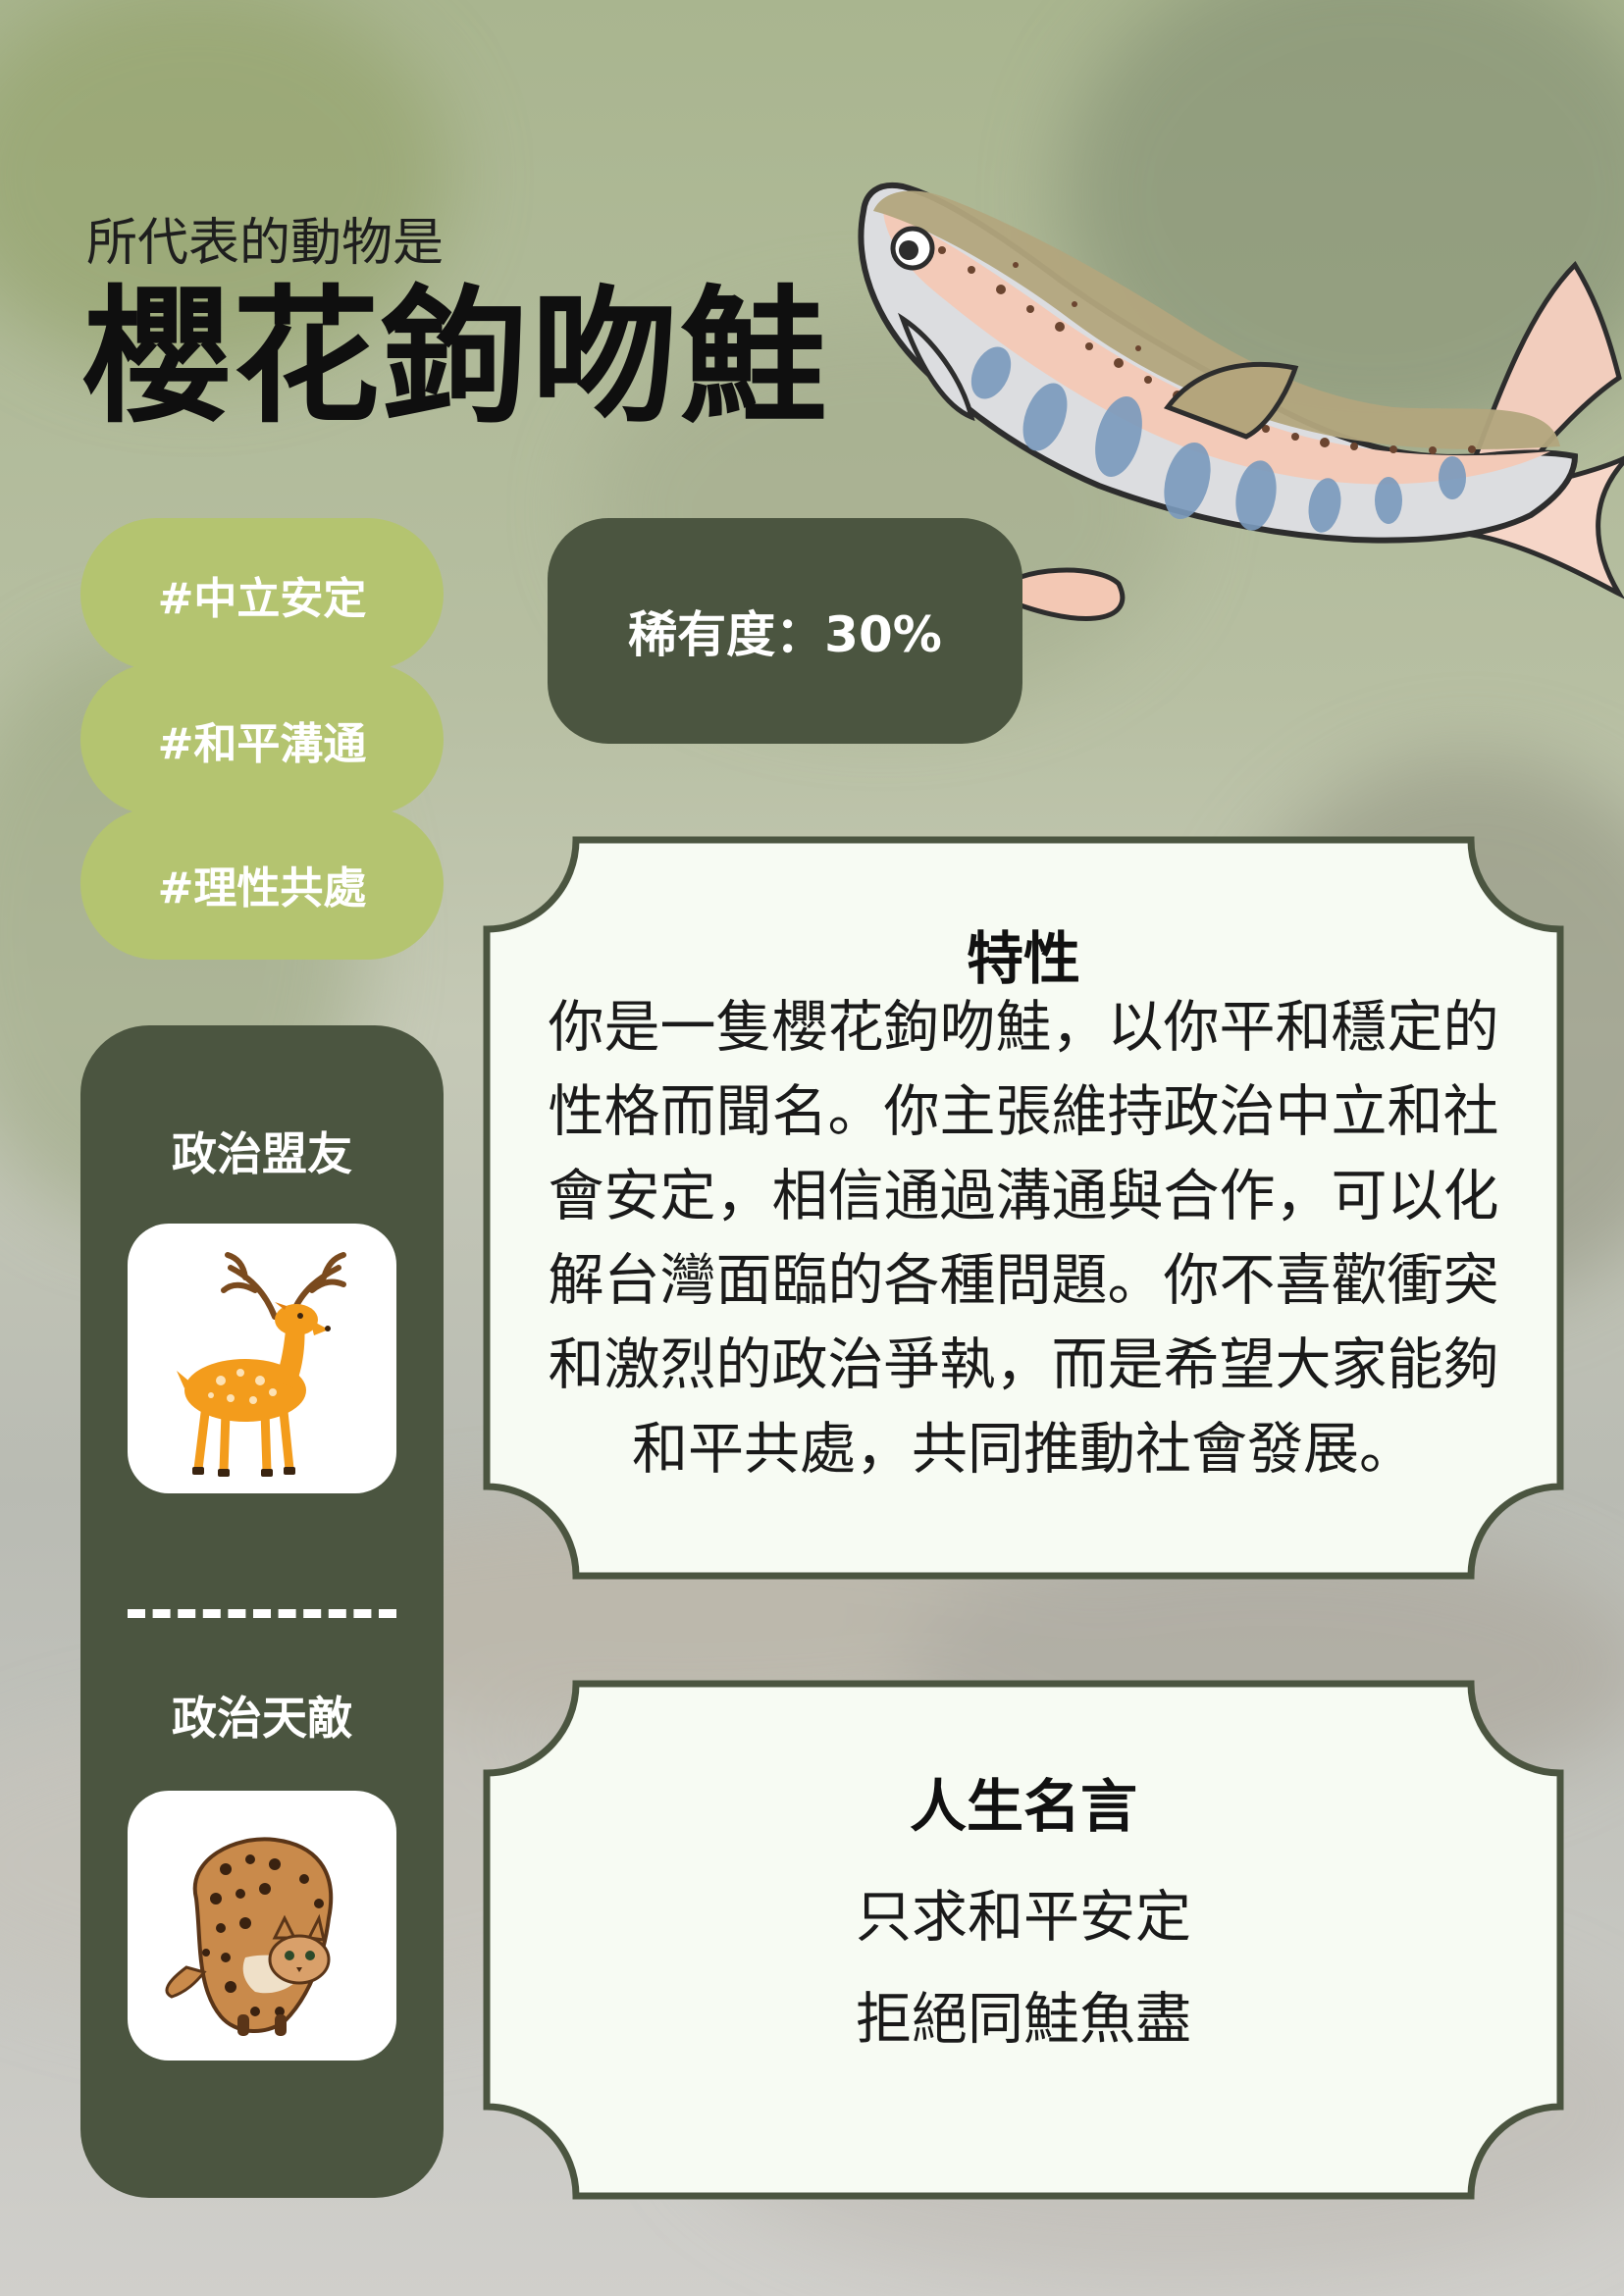  What do you see at coordinates (1023, 1449) in the screenshot?
I see `traits-line: 和平共處，共同推動社會發展。` at bounding box center [1023, 1449].